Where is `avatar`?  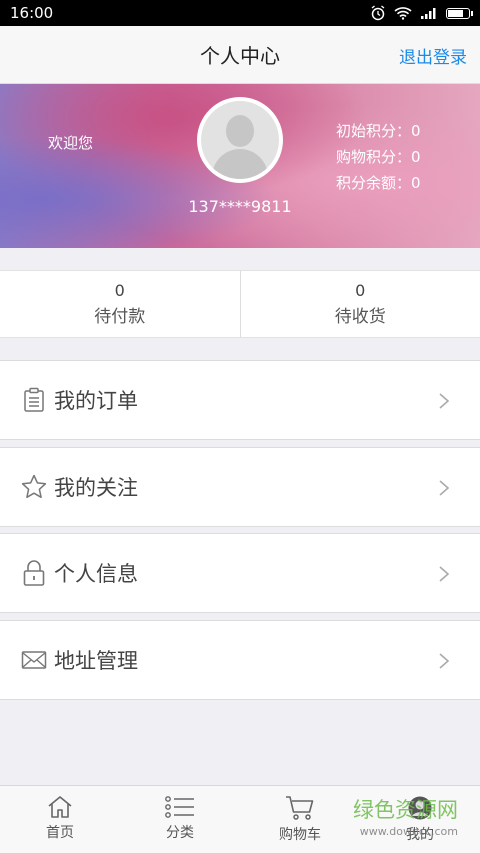 avatar is located at coordinates (240, 140).